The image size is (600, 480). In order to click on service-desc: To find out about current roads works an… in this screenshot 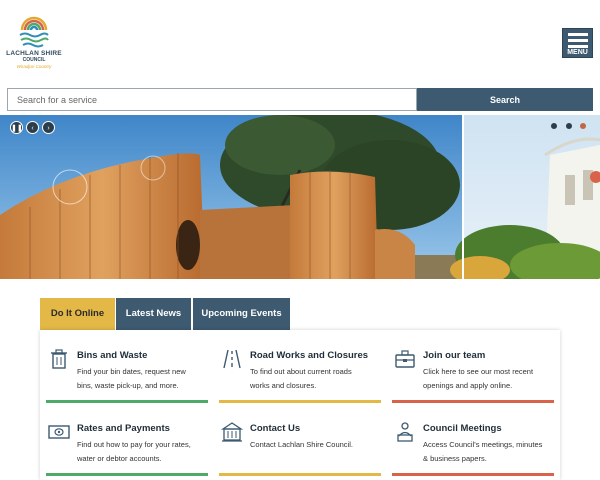, I will do `click(301, 378)`.